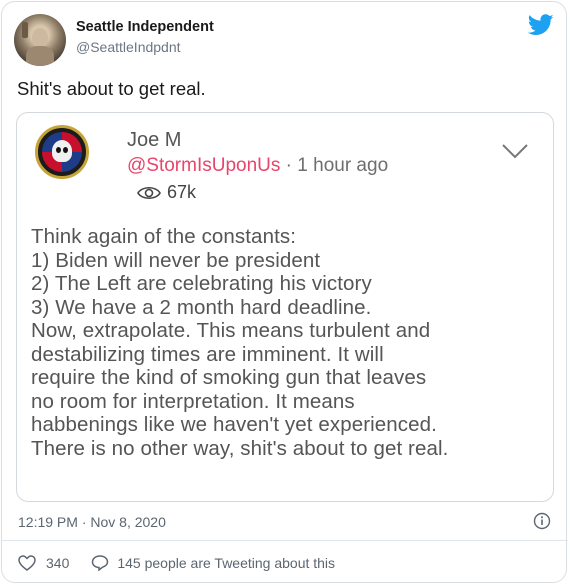  What do you see at coordinates (57, 563) in the screenshot?
I see `like-count: 340` at bounding box center [57, 563].